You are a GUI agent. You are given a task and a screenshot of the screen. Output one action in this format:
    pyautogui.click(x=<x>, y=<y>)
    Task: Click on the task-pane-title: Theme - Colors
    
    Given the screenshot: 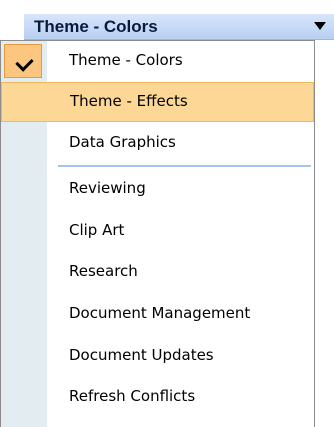 What is the action you would take?
    pyautogui.click(x=96, y=26)
    